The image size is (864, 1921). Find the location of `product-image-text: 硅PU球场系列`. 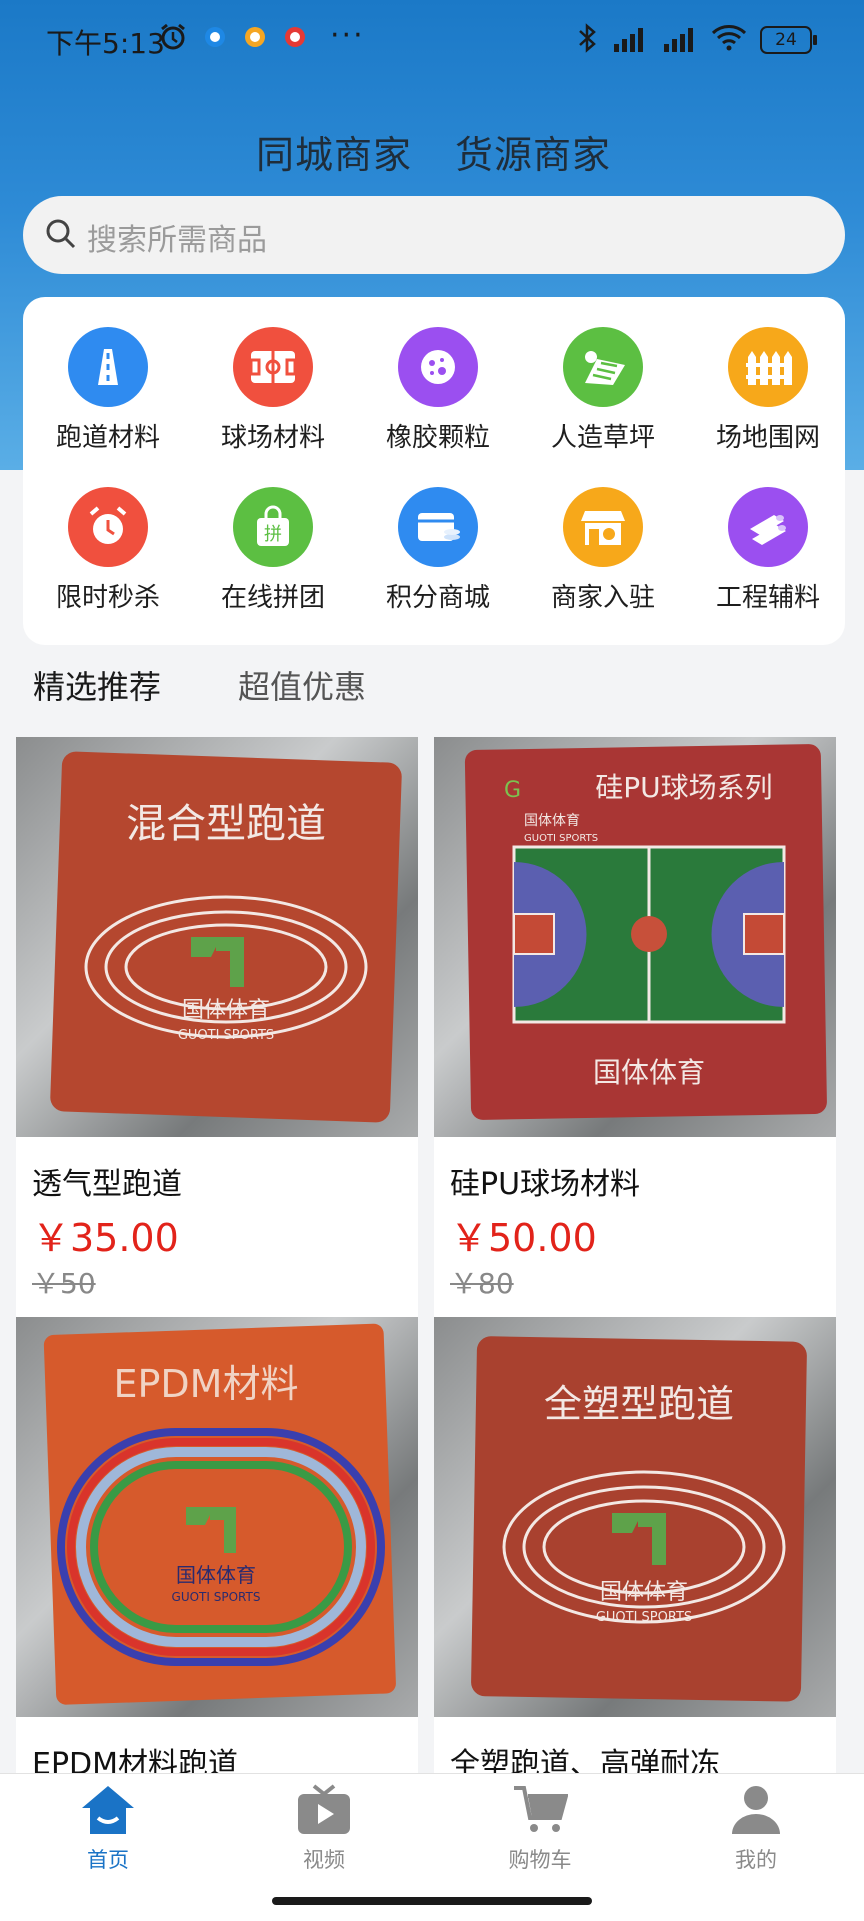

product-image-text: 硅PU球场系列 is located at coordinates (683, 787).